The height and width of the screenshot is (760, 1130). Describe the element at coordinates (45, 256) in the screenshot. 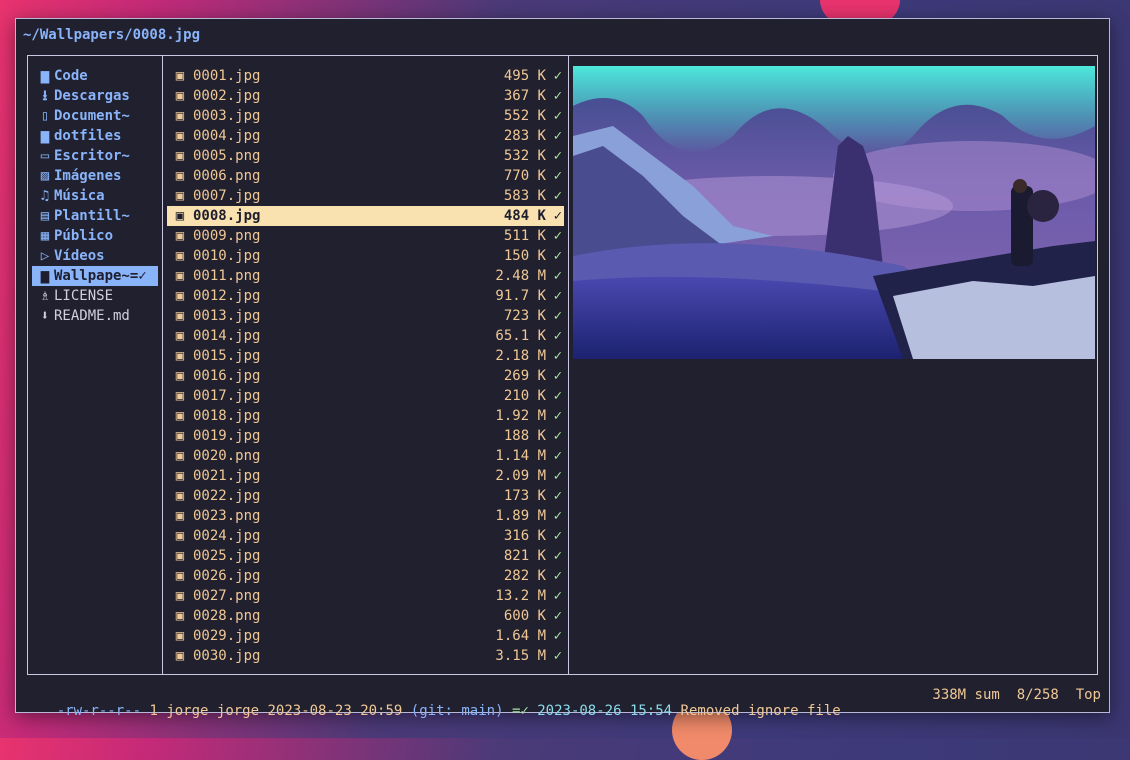

I see `videos-folder-icon: ▷` at that location.